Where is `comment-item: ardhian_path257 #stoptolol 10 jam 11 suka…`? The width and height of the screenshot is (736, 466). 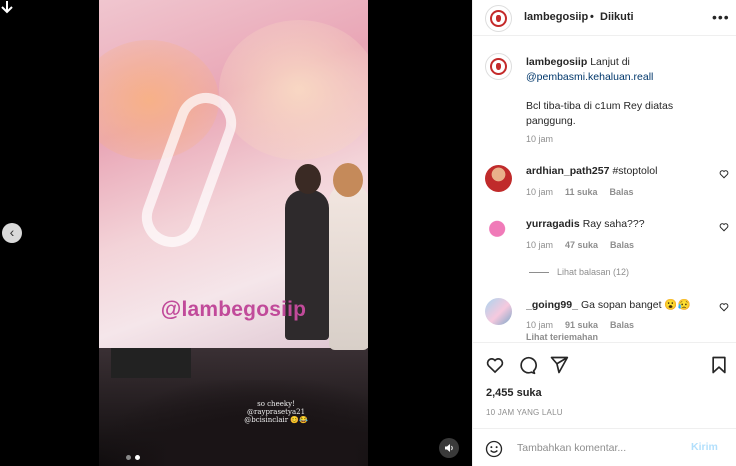 comment-item: ardhian_path257 #stoptolol 10 jam 11 suka… is located at coordinates (604, 186).